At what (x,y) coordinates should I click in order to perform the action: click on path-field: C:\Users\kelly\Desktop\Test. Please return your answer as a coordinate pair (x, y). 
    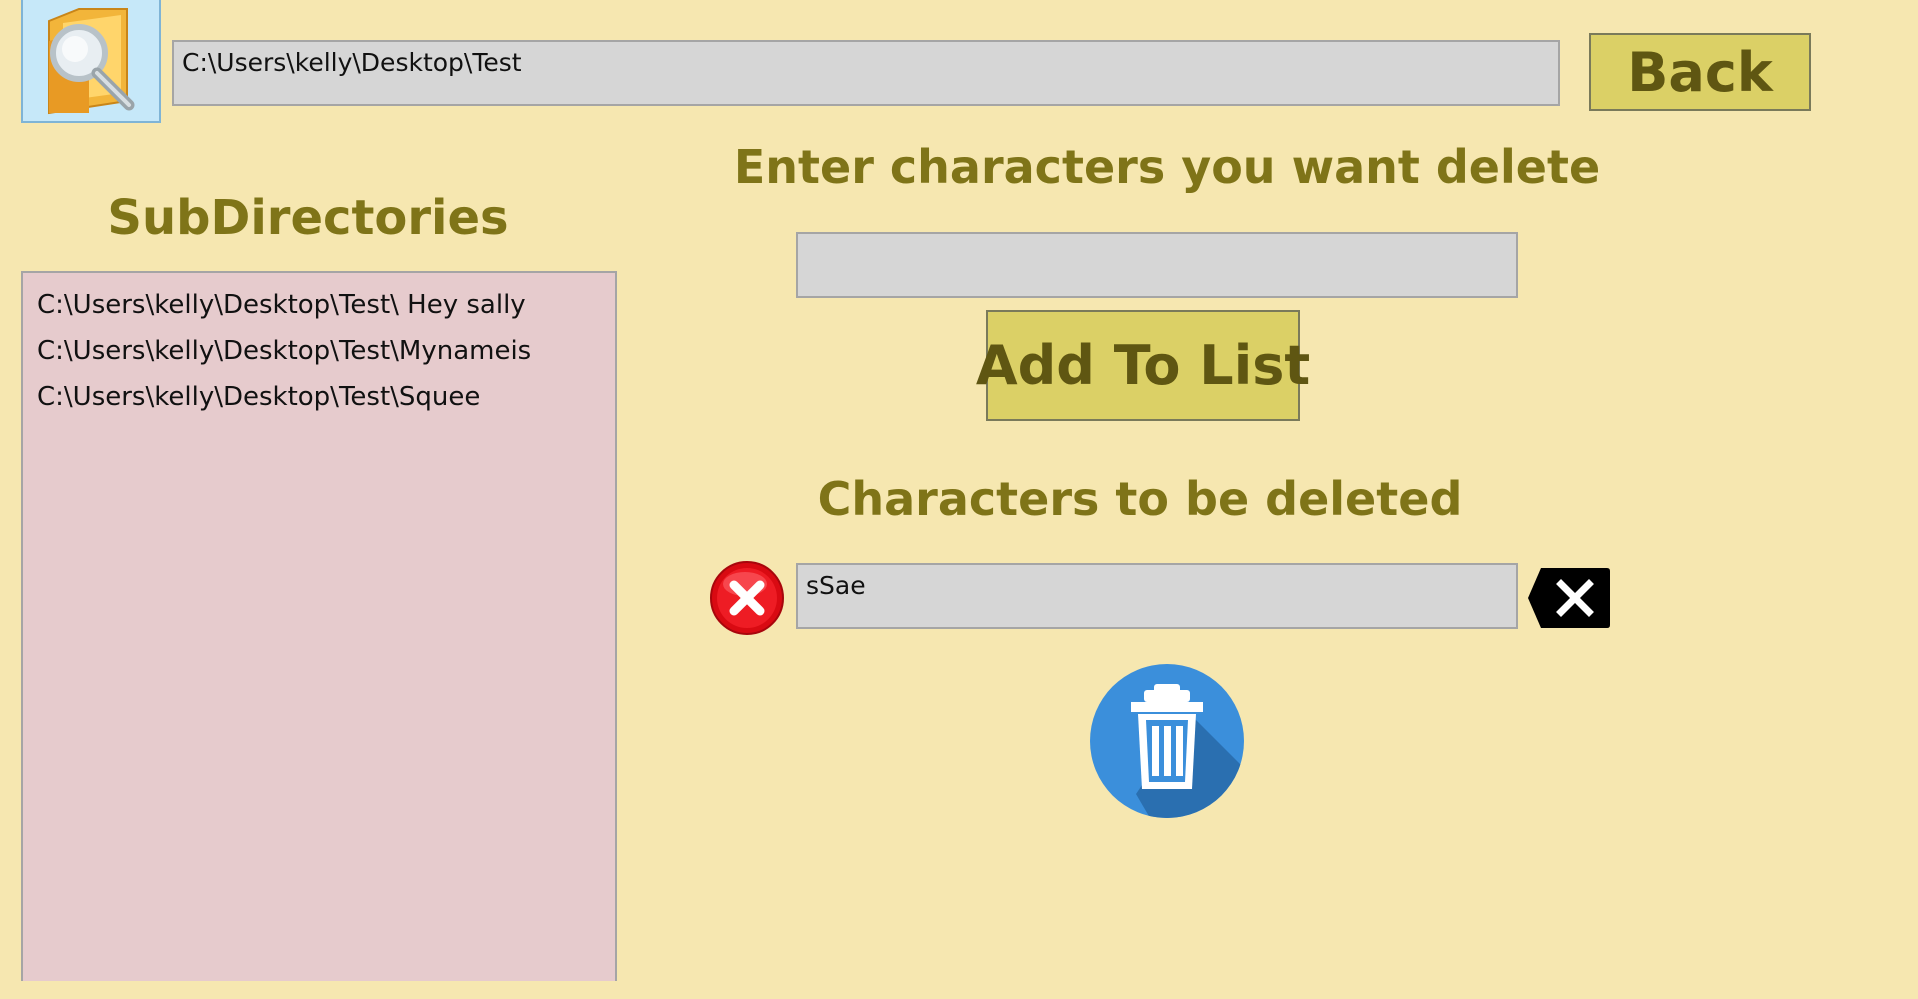
    Looking at the image, I should click on (866, 73).